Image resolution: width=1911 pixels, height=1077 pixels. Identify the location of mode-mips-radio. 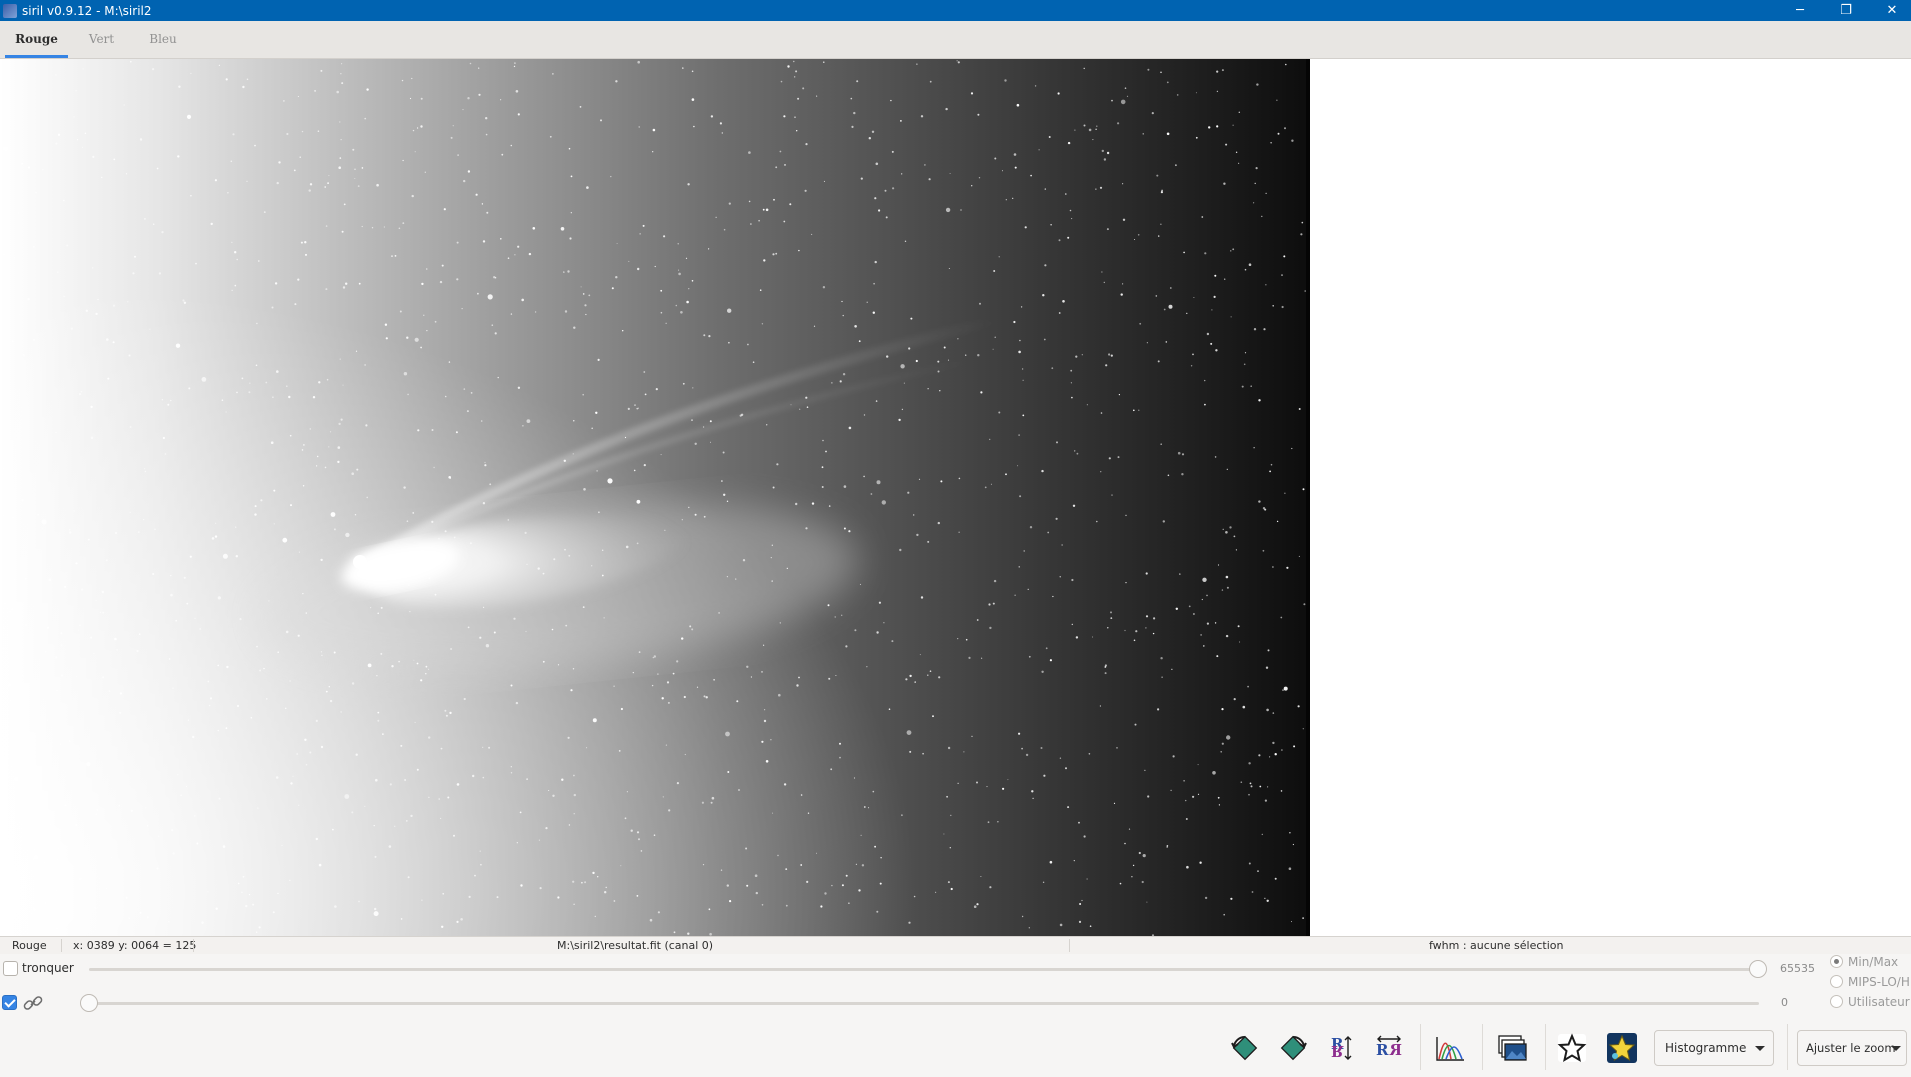
(1836, 981).